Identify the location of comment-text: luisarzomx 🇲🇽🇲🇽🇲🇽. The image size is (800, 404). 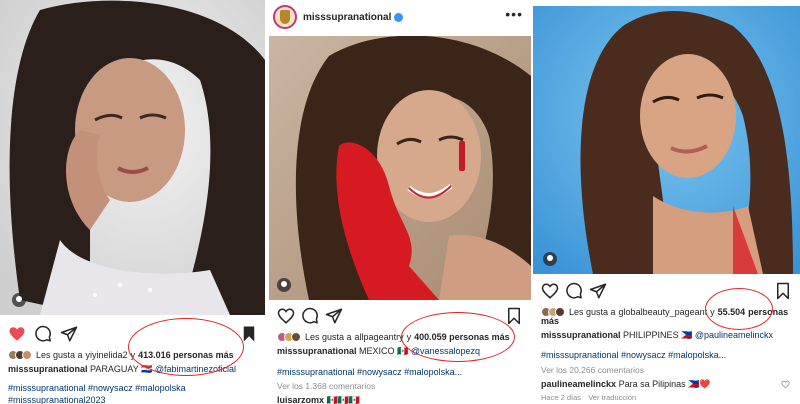
(318, 399).